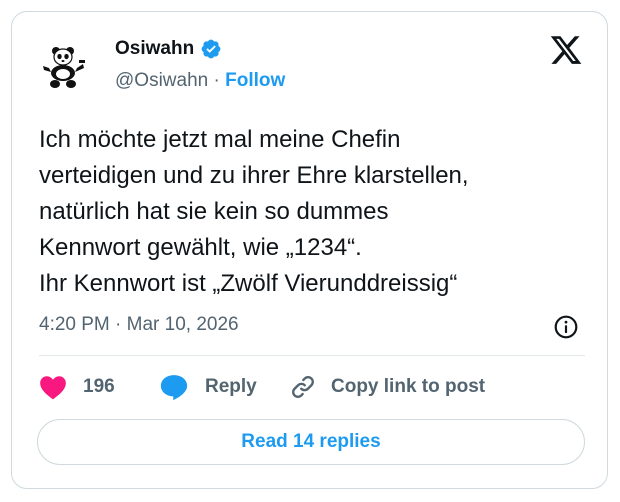  I want to click on tweet-line: natürlich hat sie kein so dummes, so click(214, 211).